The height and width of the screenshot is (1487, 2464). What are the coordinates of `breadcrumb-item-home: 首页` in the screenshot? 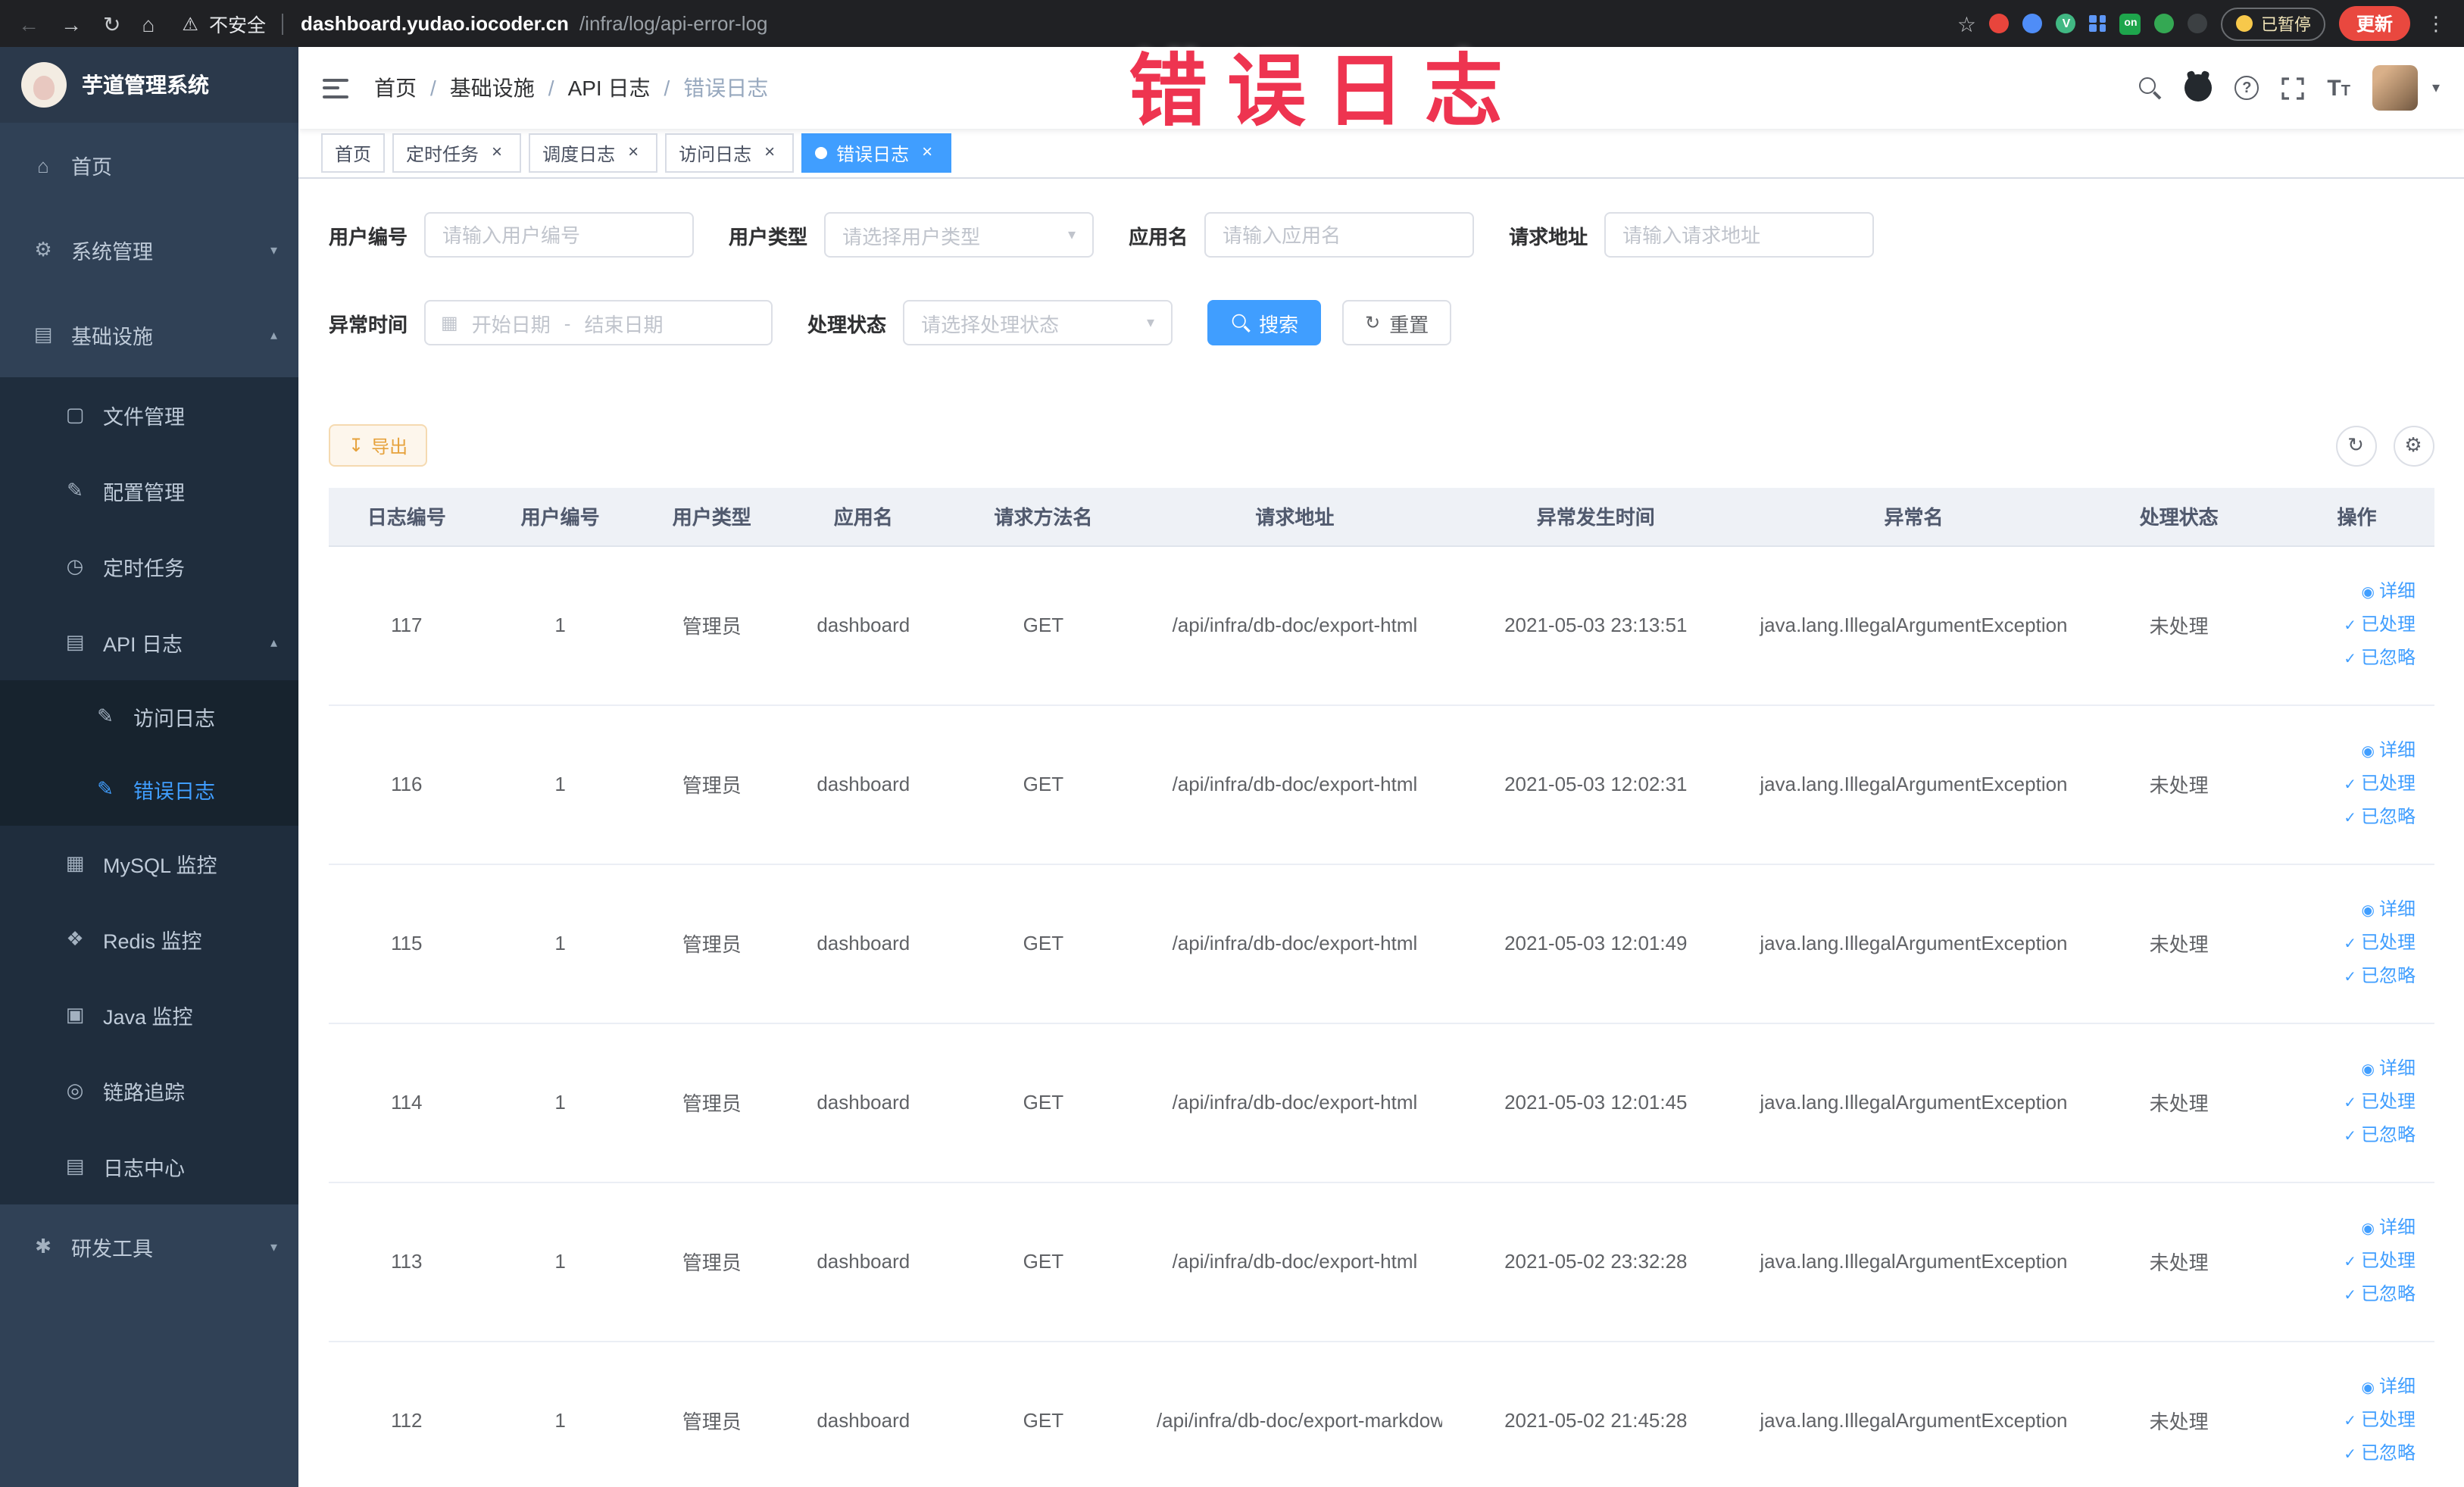 It's located at (395, 88).